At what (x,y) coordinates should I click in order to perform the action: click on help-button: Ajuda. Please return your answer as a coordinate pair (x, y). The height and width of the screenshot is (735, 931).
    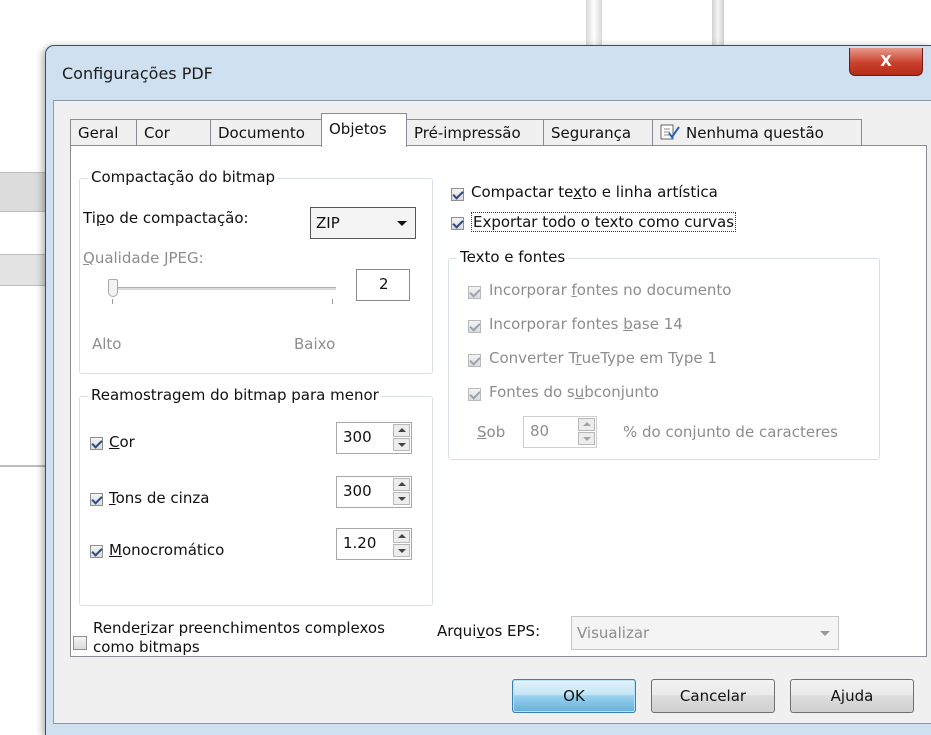
    Looking at the image, I should click on (852, 696).